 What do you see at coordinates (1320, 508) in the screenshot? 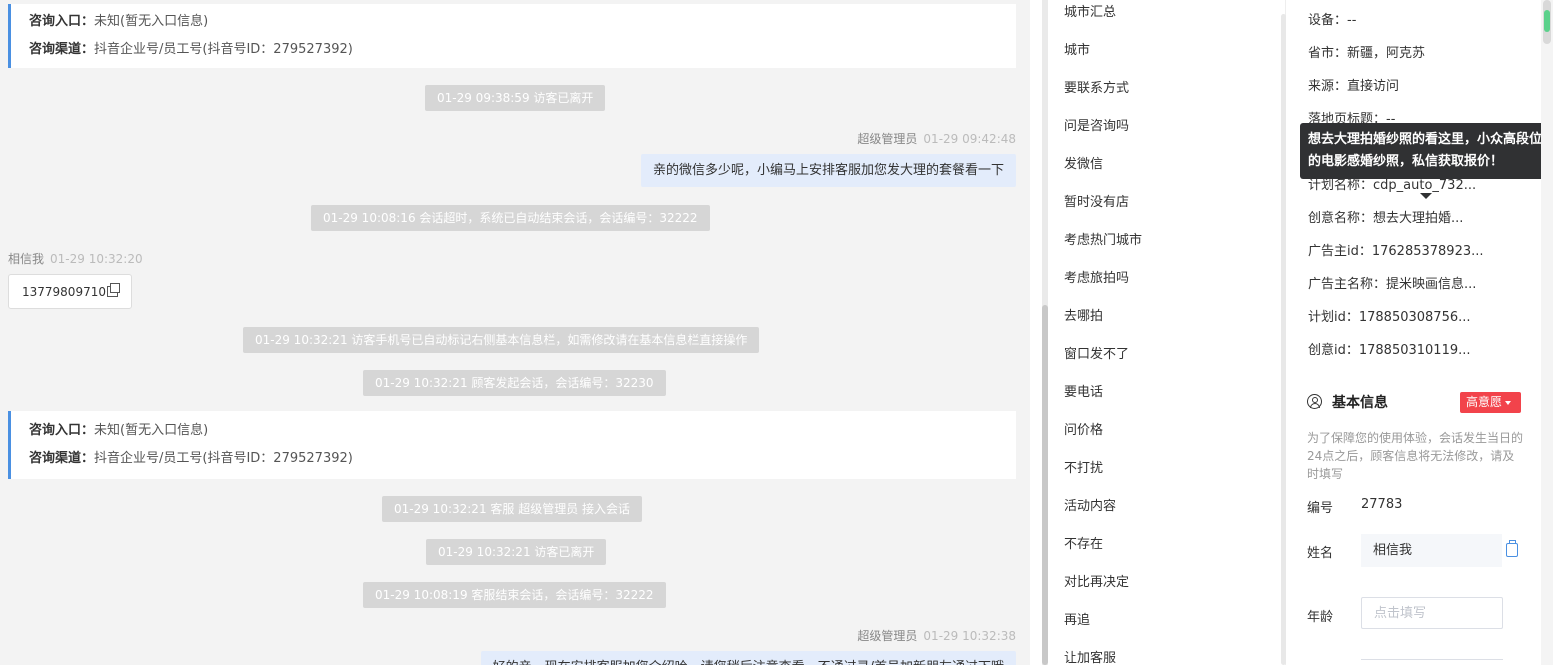
I see `id-label: 编号` at bounding box center [1320, 508].